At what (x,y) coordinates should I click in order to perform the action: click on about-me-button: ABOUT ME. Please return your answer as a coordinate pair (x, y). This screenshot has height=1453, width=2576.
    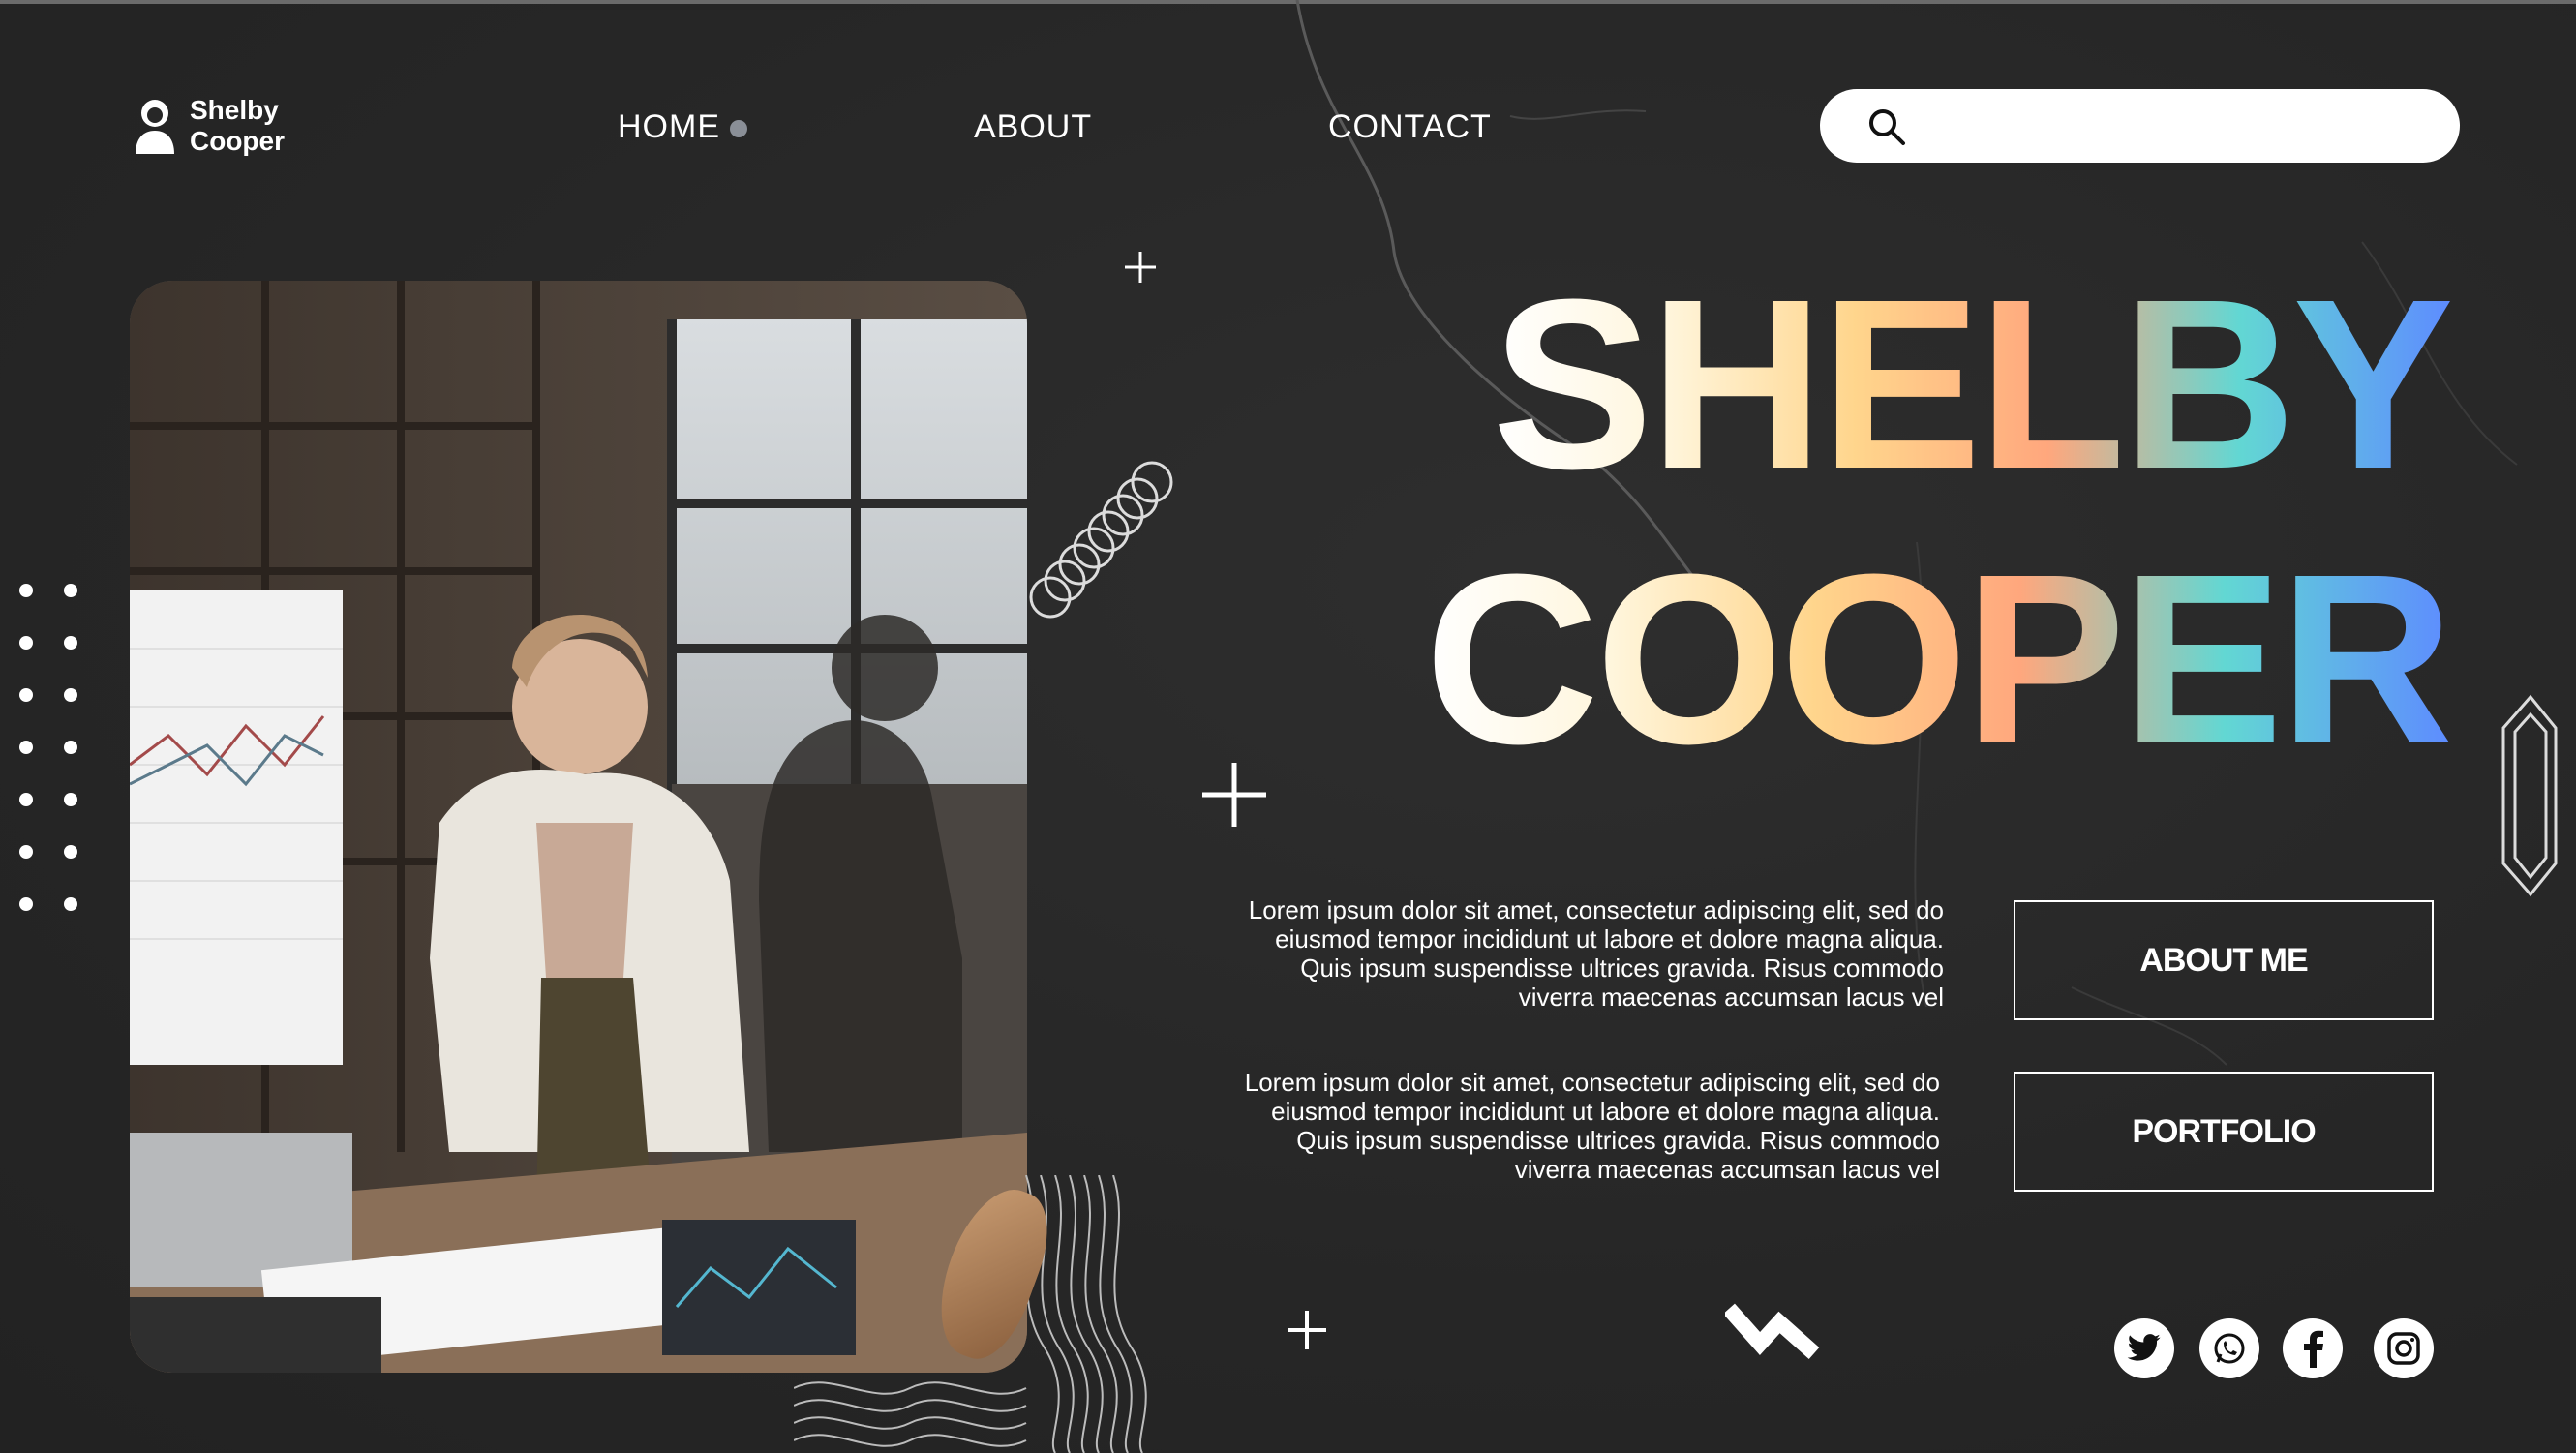
    Looking at the image, I should click on (2224, 960).